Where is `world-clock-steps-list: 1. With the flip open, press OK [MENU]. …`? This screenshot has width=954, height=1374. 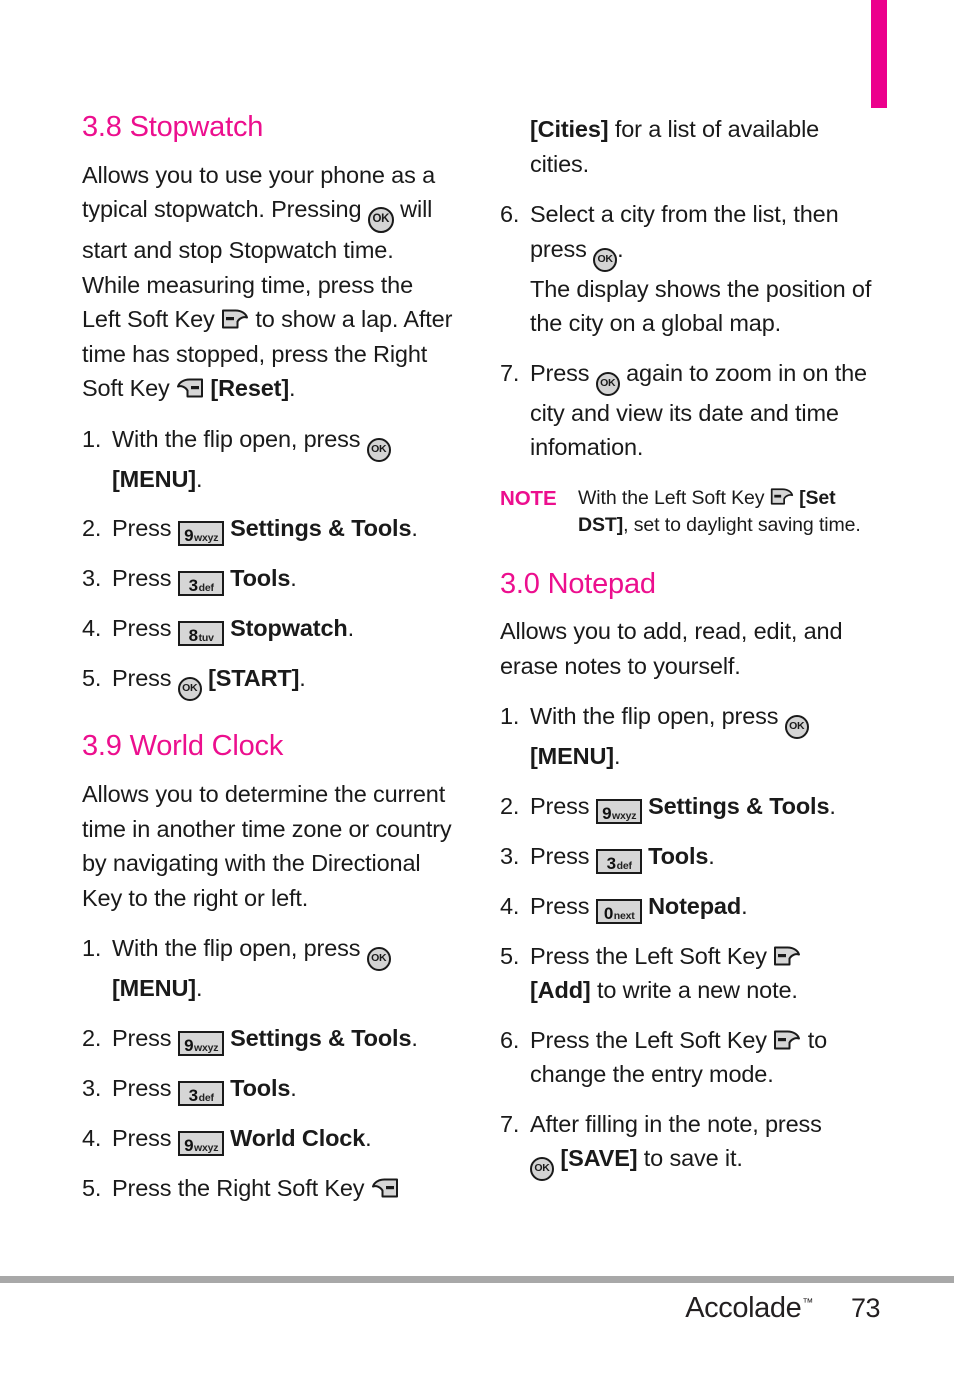
world-clock-steps-list: 1. With the flip open, press OK [MENU]. … is located at coordinates (268, 1068).